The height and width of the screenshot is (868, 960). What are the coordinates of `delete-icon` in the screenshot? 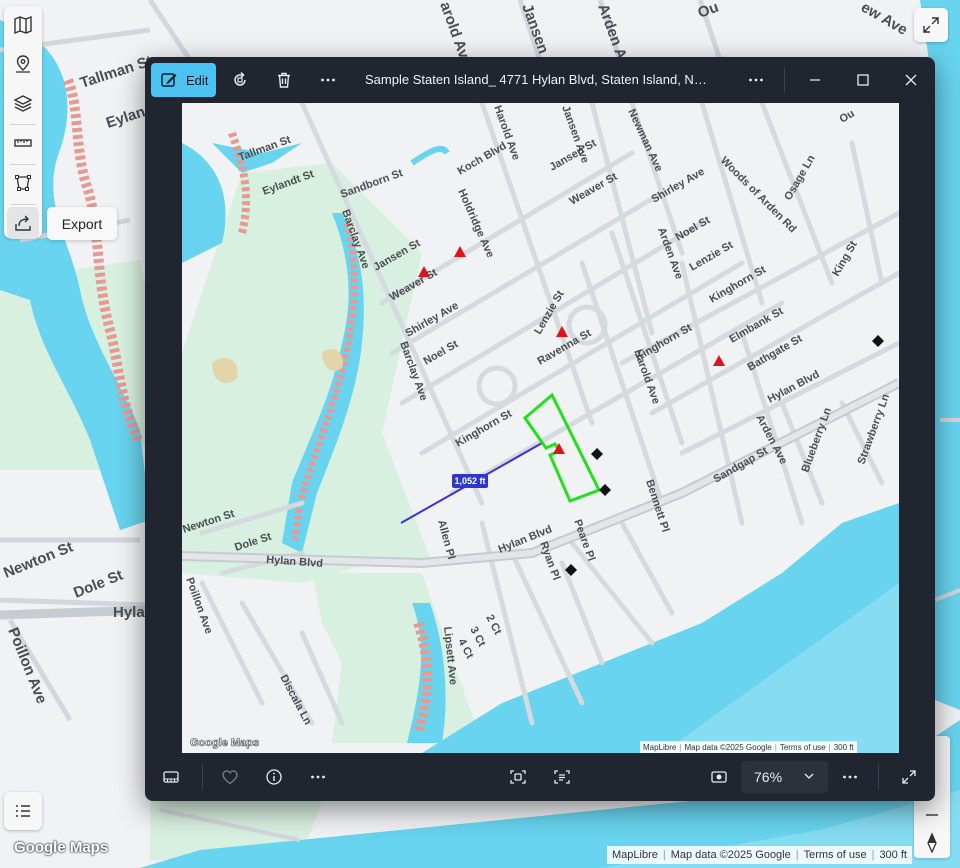 It's located at (284, 80).